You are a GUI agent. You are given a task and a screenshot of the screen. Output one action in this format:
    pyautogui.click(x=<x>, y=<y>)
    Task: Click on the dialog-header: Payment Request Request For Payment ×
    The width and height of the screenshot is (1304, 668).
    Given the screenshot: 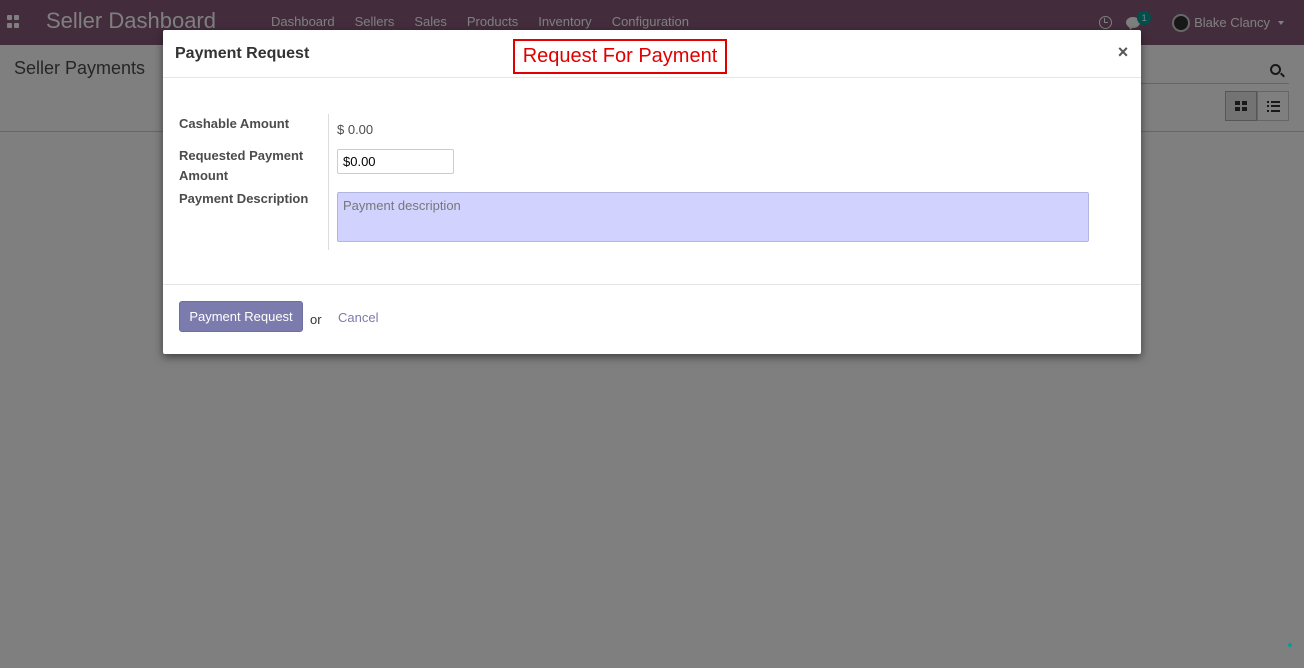 What is the action you would take?
    pyautogui.click(x=652, y=54)
    